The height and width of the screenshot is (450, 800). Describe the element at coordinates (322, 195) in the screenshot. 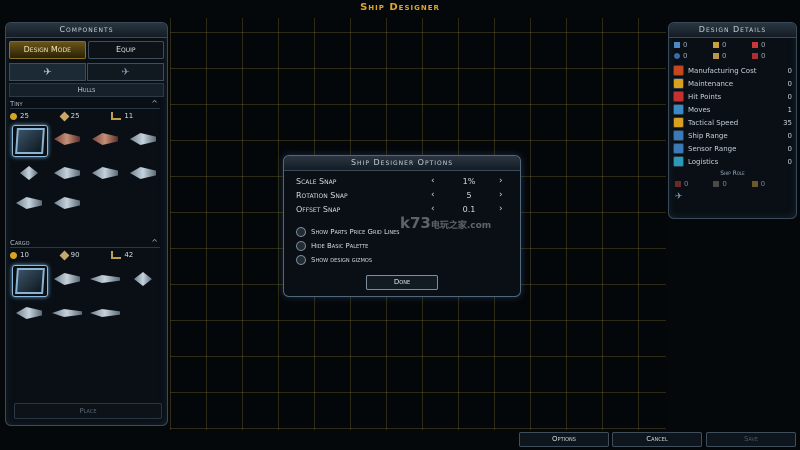

I see `rotation-snap-label: Rotation Snap` at that location.